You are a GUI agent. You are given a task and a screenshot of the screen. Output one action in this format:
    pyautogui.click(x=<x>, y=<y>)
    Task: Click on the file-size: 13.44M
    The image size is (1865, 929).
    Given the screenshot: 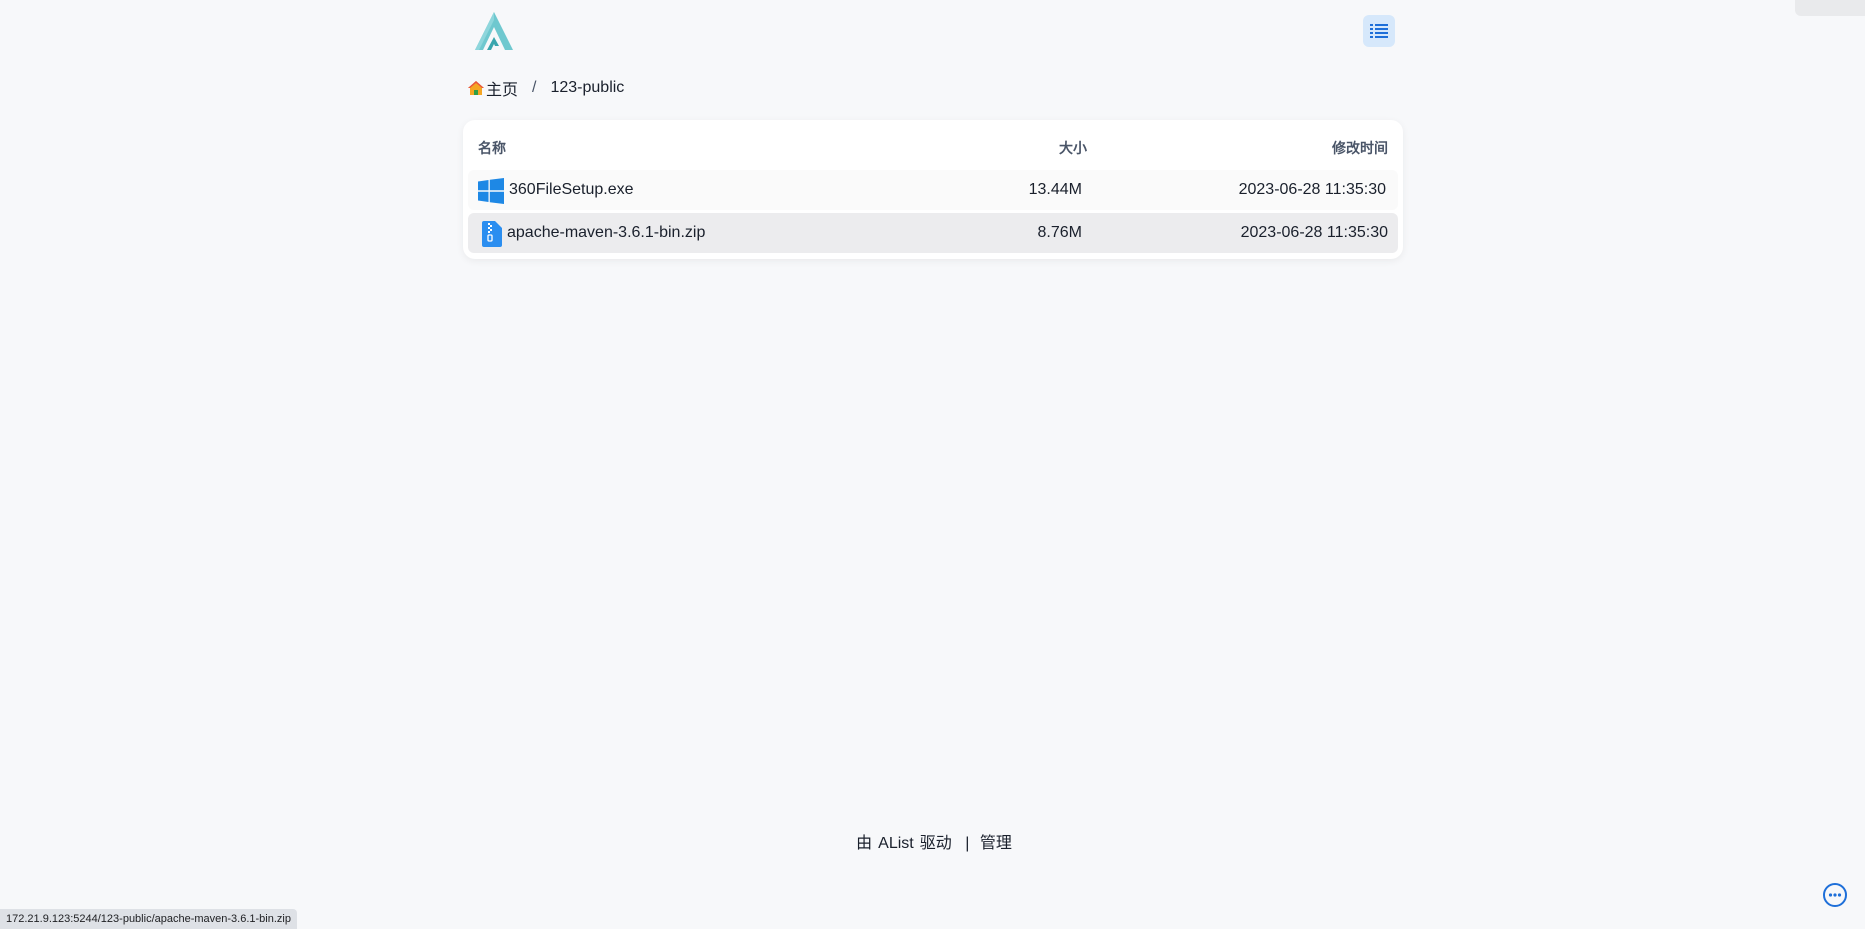 What is the action you would take?
    pyautogui.click(x=1055, y=189)
    